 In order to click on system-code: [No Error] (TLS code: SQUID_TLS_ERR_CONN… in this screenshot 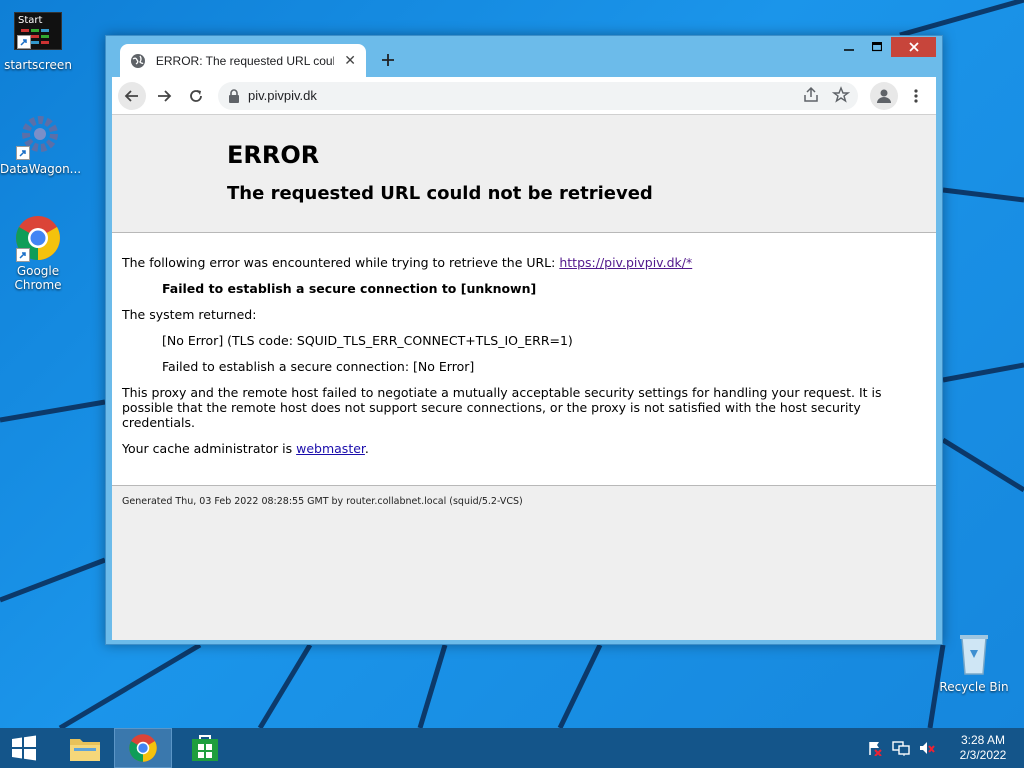, I will do `click(367, 340)`.